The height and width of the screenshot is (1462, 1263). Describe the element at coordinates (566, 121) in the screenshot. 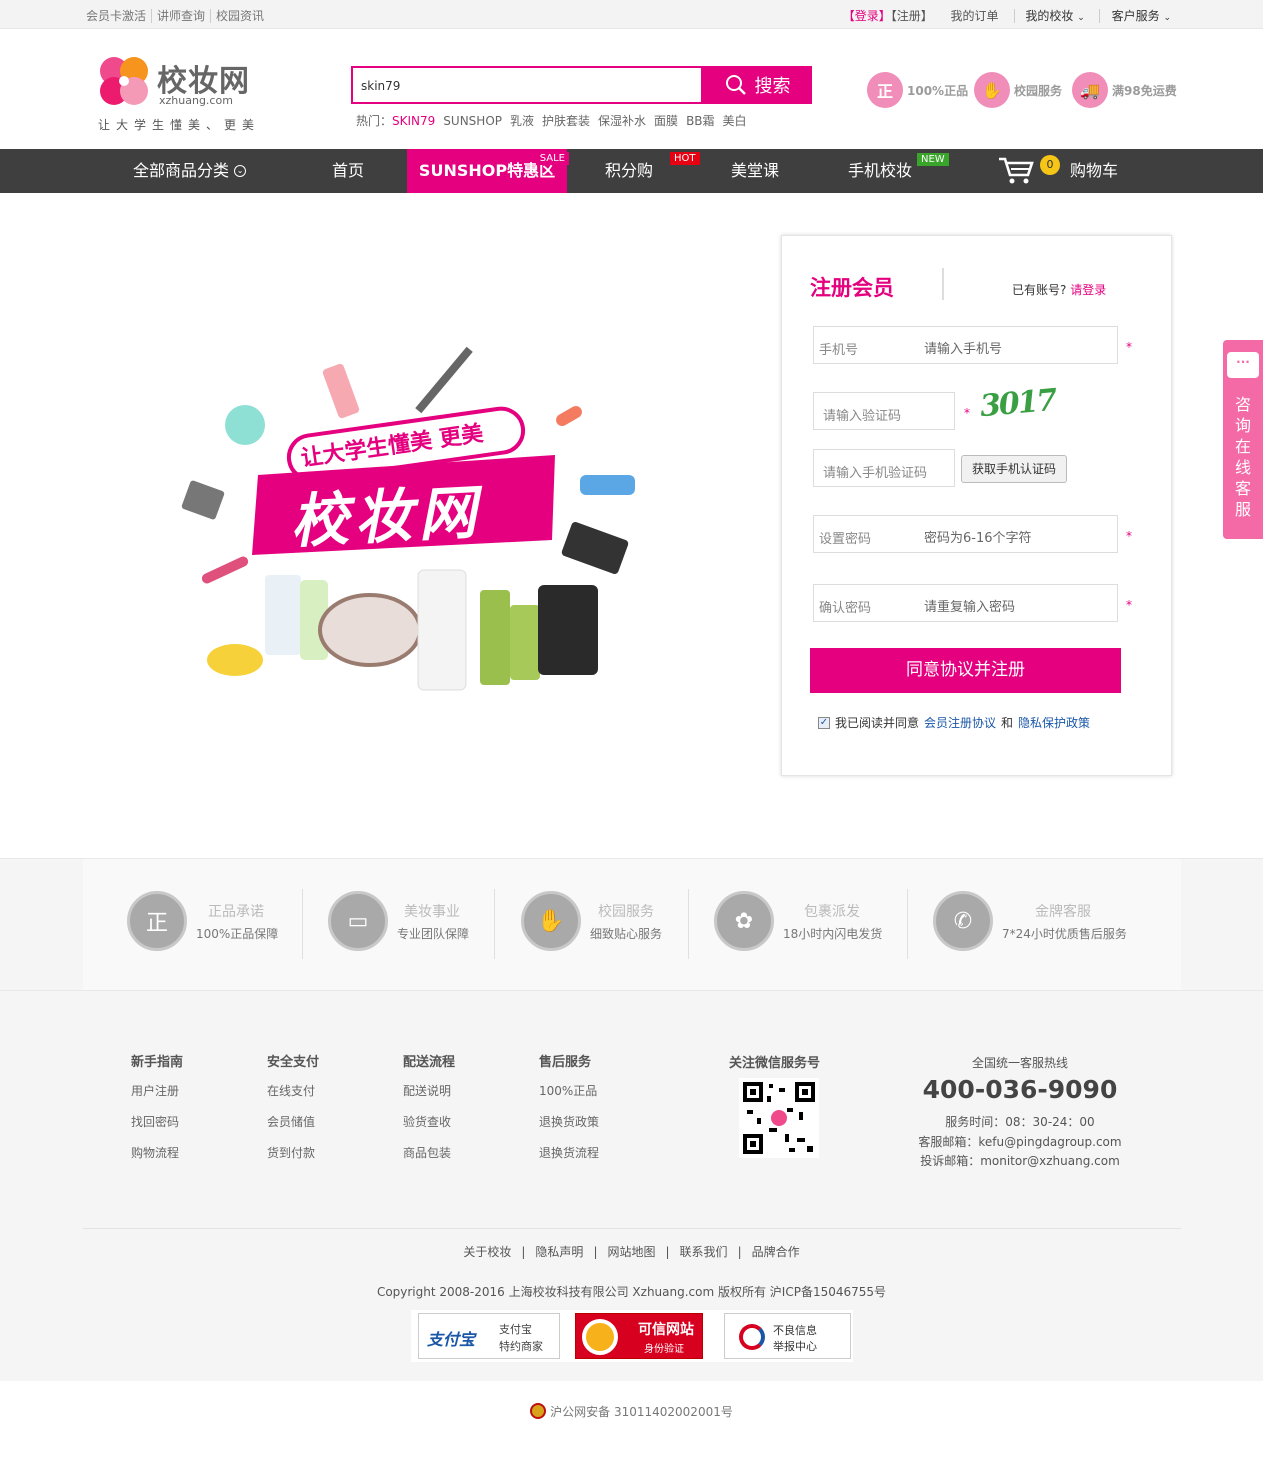

I see `hot-keyword: 护肤套装` at that location.